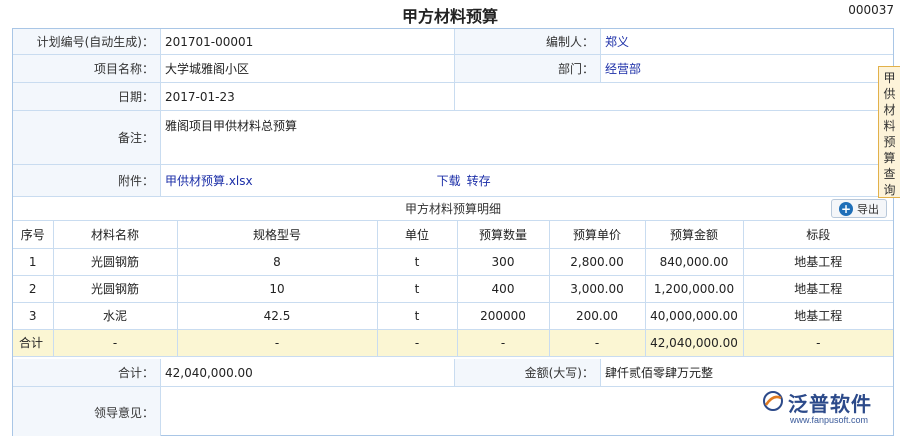 The image size is (900, 436). Describe the element at coordinates (115, 343) in the screenshot. I see `total-cell-material: -` at that location.